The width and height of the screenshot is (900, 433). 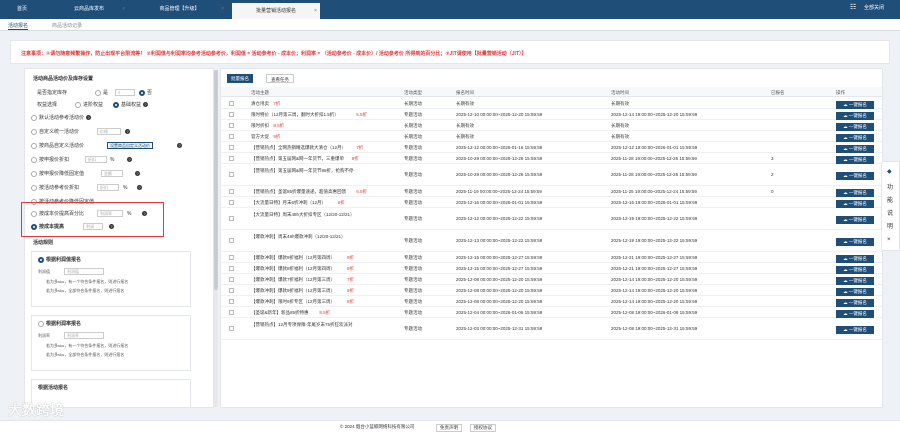 What do you see at coordinates (874, 7) in the screenshot?
I see `close-all-button: 全部关闭` at bounding box center [874, 7].